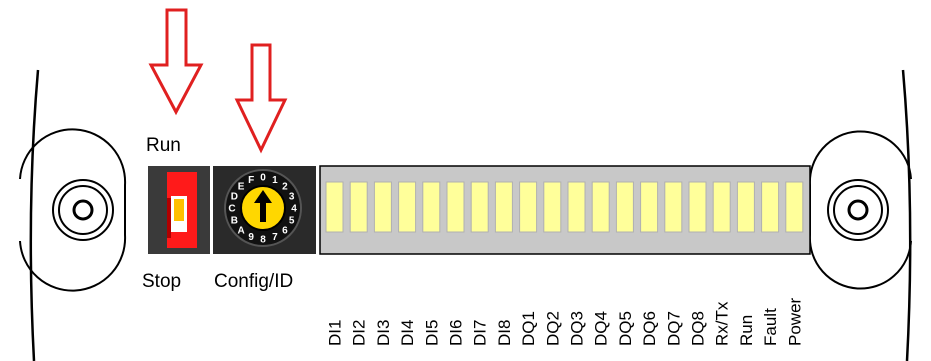  Describe the element at coordinates (73, 210) in the screenshot. I see `left-mounting-screw` at that location.